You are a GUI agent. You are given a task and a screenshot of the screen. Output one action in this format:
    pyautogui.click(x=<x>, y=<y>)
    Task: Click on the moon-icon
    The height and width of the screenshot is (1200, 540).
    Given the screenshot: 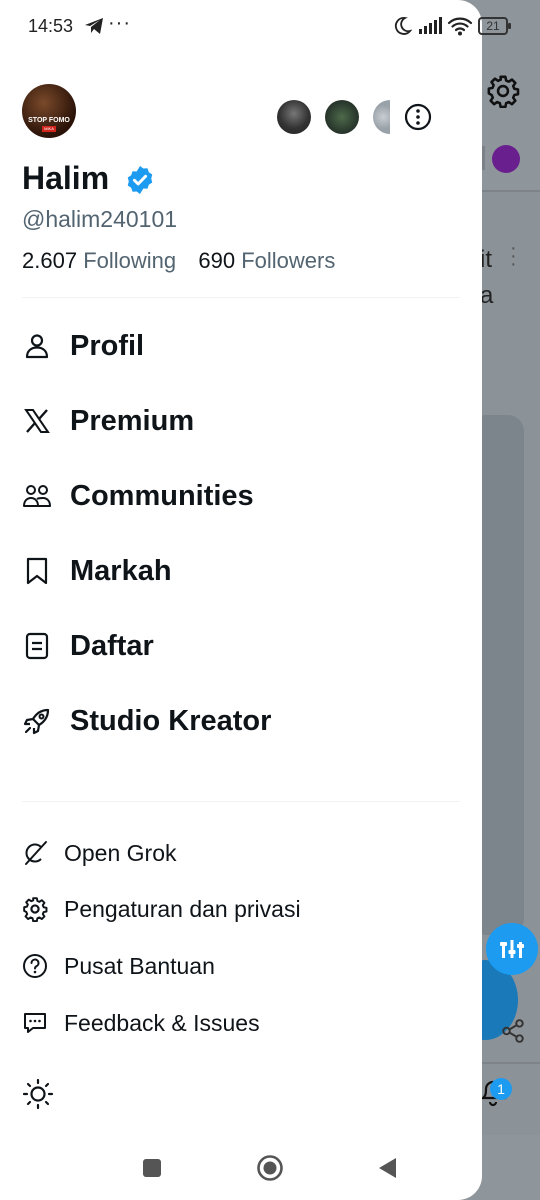 What is the action you would take?
    pyautogui.click(x=403, y=26)
    